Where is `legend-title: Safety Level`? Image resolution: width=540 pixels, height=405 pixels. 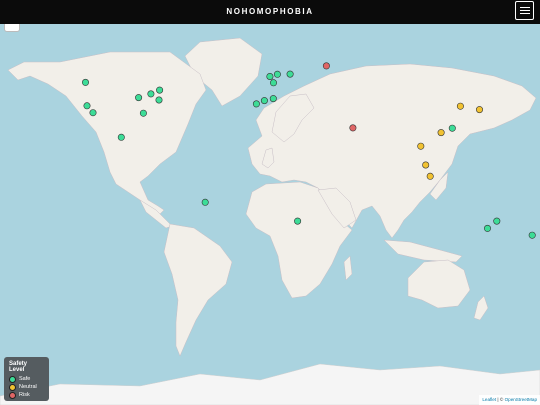
legend-title: Safety Level is located at coordinates (18, 367).